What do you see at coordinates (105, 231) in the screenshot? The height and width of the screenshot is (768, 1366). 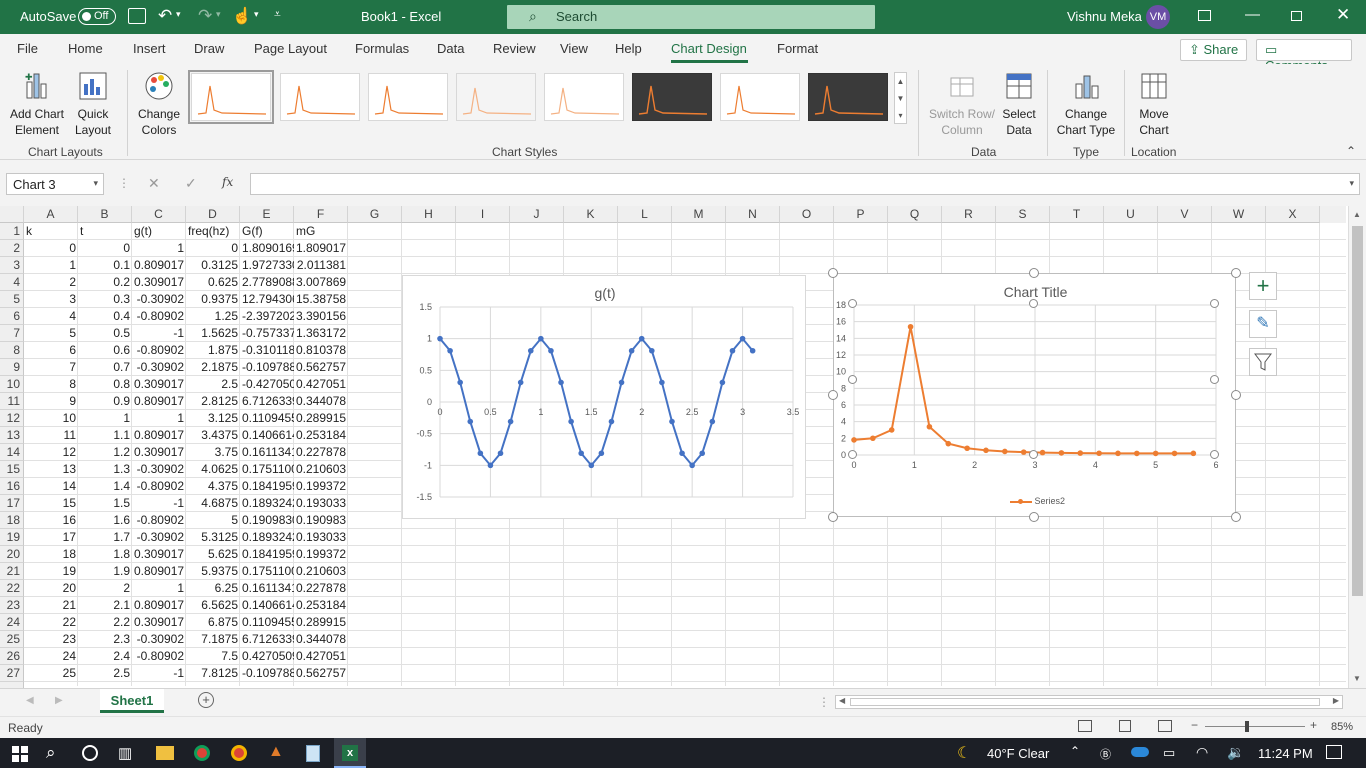 I see `cell-b1: t` at bounding box center [105, 231].